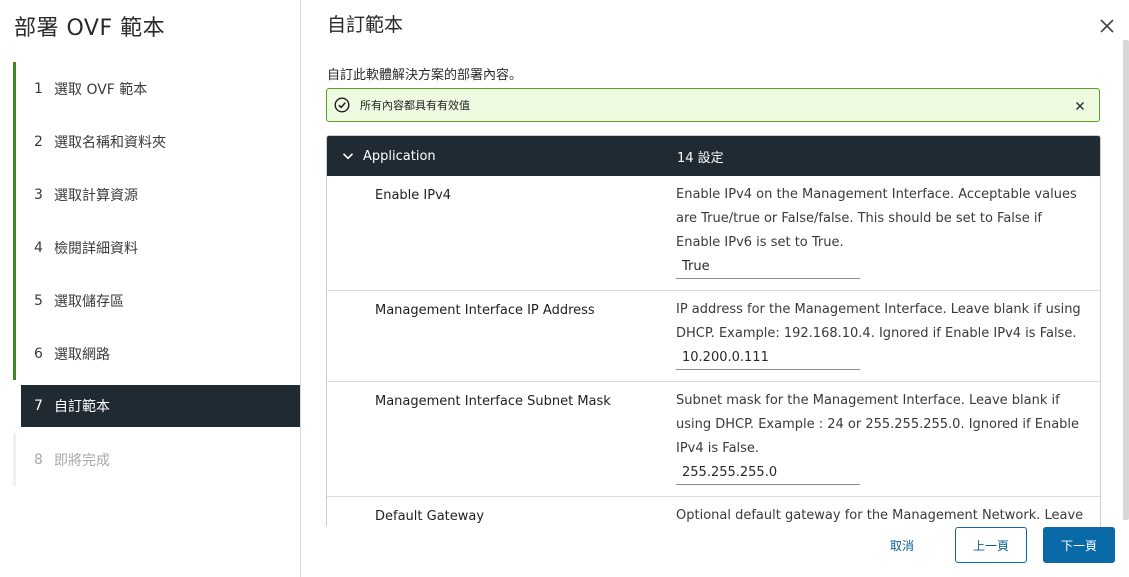 Image resolution: width=1129 pixels, height=577 pixels. What do you see at coordinates (38, 353) in the screenshot?
I see `step-number: 6` at bounding box center [38, 353].